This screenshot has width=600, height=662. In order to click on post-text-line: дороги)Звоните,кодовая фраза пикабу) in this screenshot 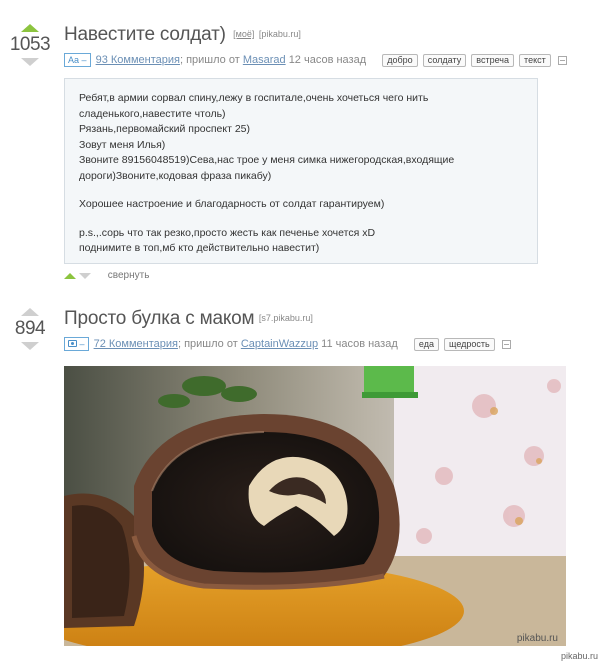, I will do `click(175, 175)`.